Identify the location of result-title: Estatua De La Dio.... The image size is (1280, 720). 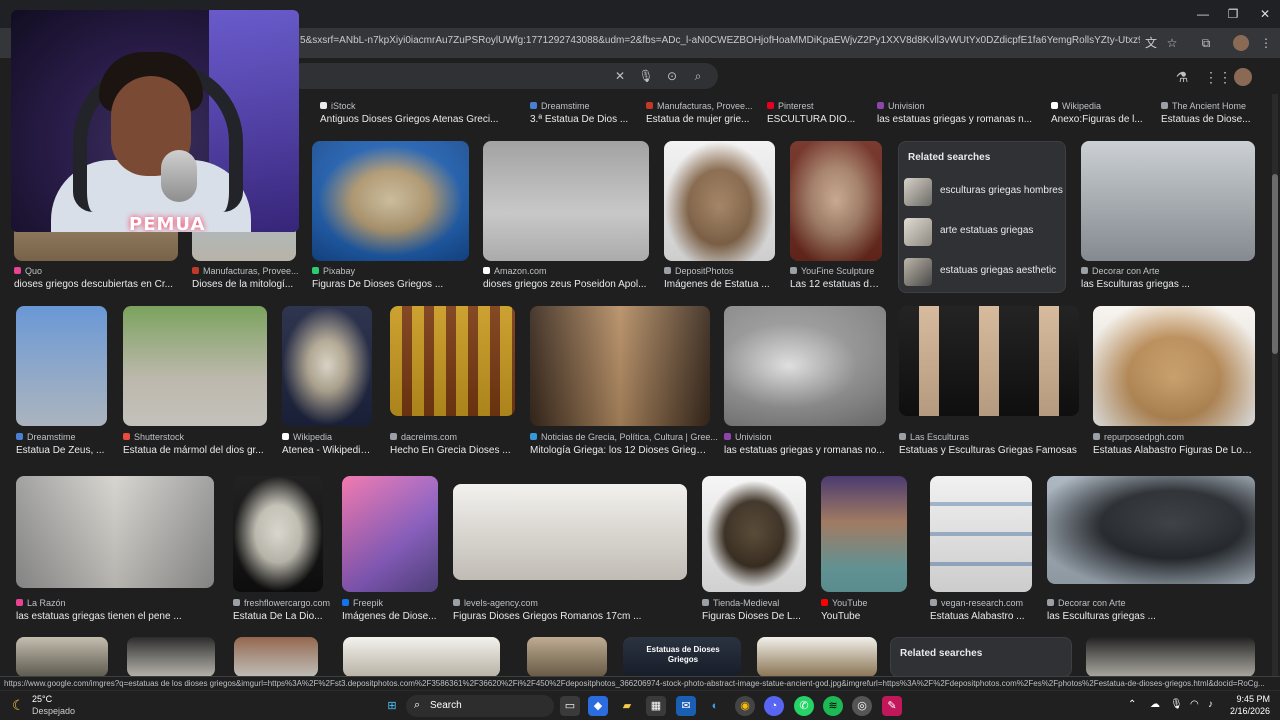
(279, 617).